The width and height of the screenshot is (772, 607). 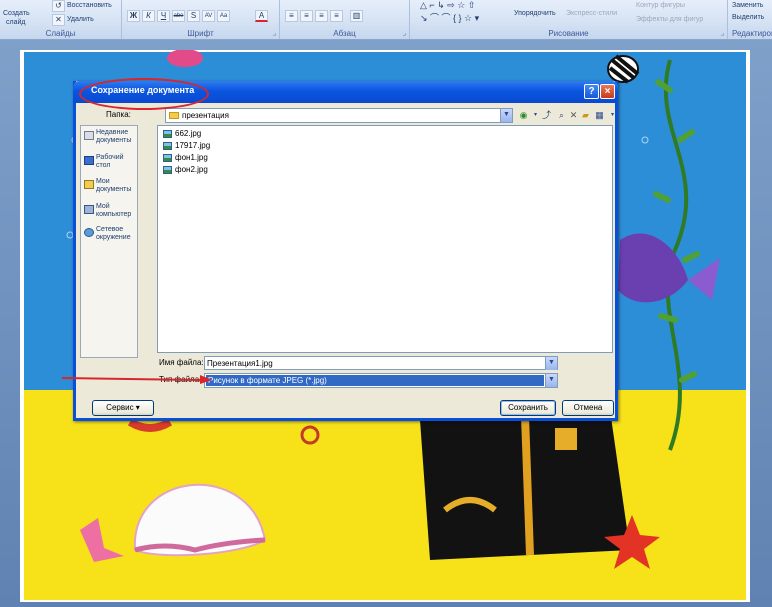 I want to click on conch-icon, so click(x=102, y=540).